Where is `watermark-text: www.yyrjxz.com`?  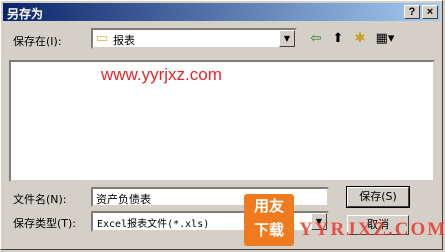 watermark-text: www.yyrjxz.com is located at coordinates (161, 74).